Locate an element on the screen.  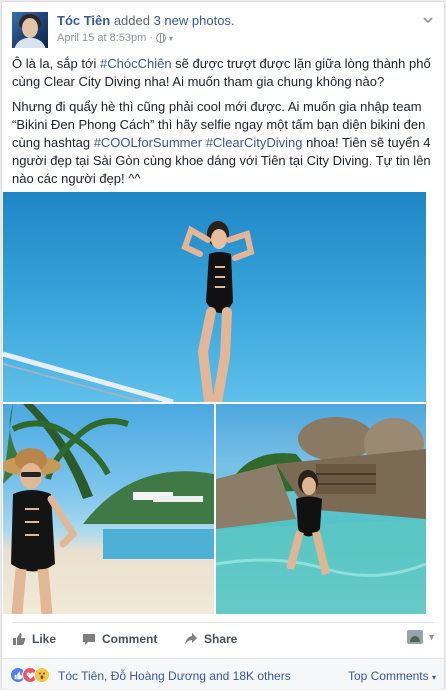
top-comments-dropdown: Top Comments ▾ is located at coordinates (392, 676).